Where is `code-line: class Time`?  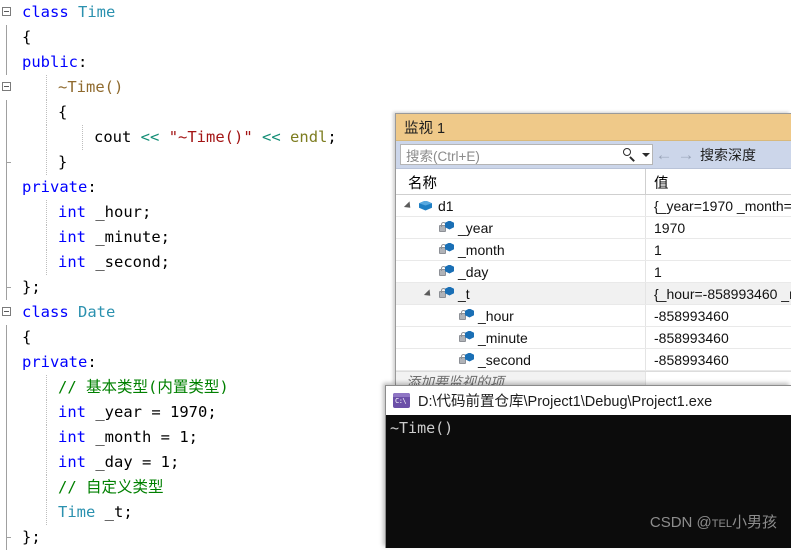
code-line: class Time is located at coordinates (395, 12).